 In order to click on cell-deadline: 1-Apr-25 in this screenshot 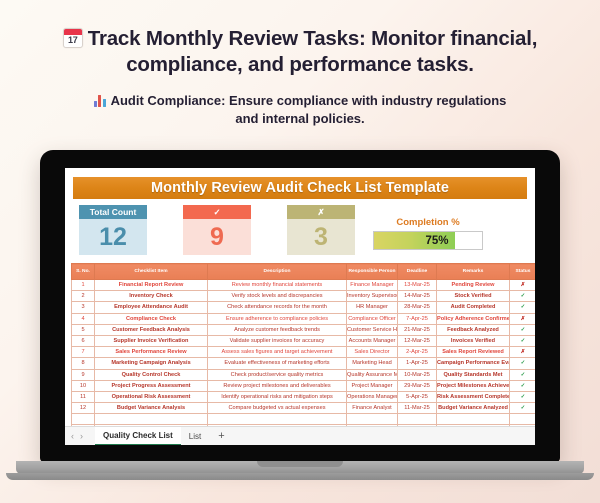, I will do `click(417, 363)`.